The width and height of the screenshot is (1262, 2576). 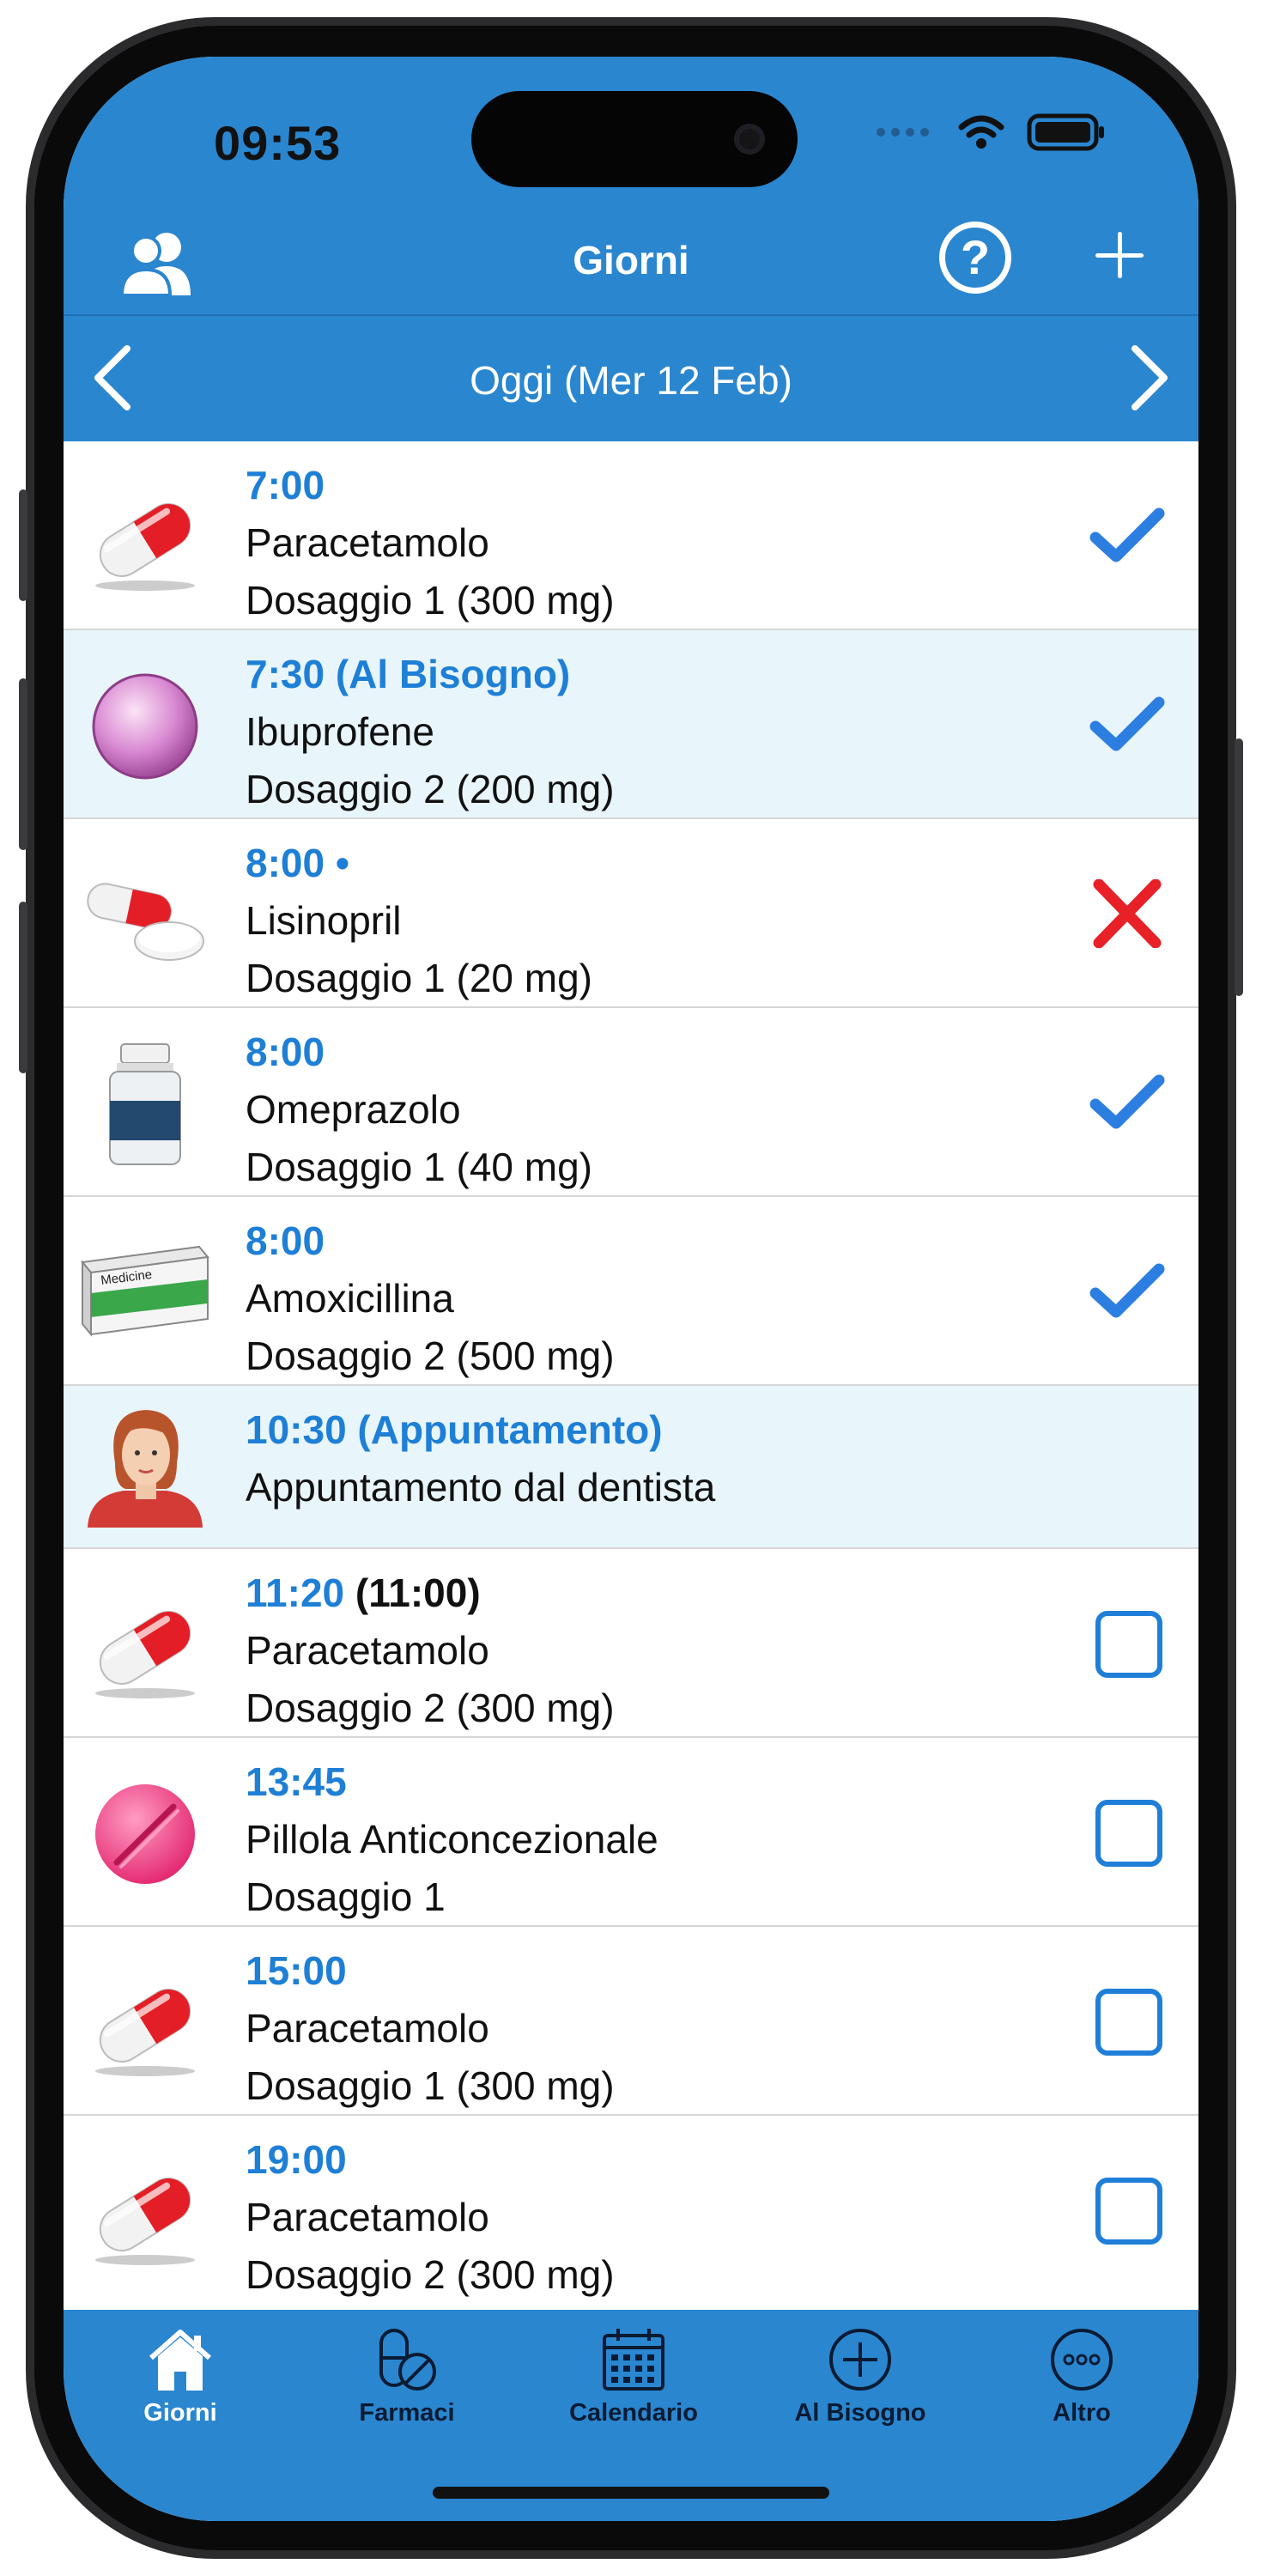 What do you see at coordinates (455, 1429) in the screenshot?
I see `appointment-time: 10:30 (Appuntamento)` at bounding box center [455, 1429].